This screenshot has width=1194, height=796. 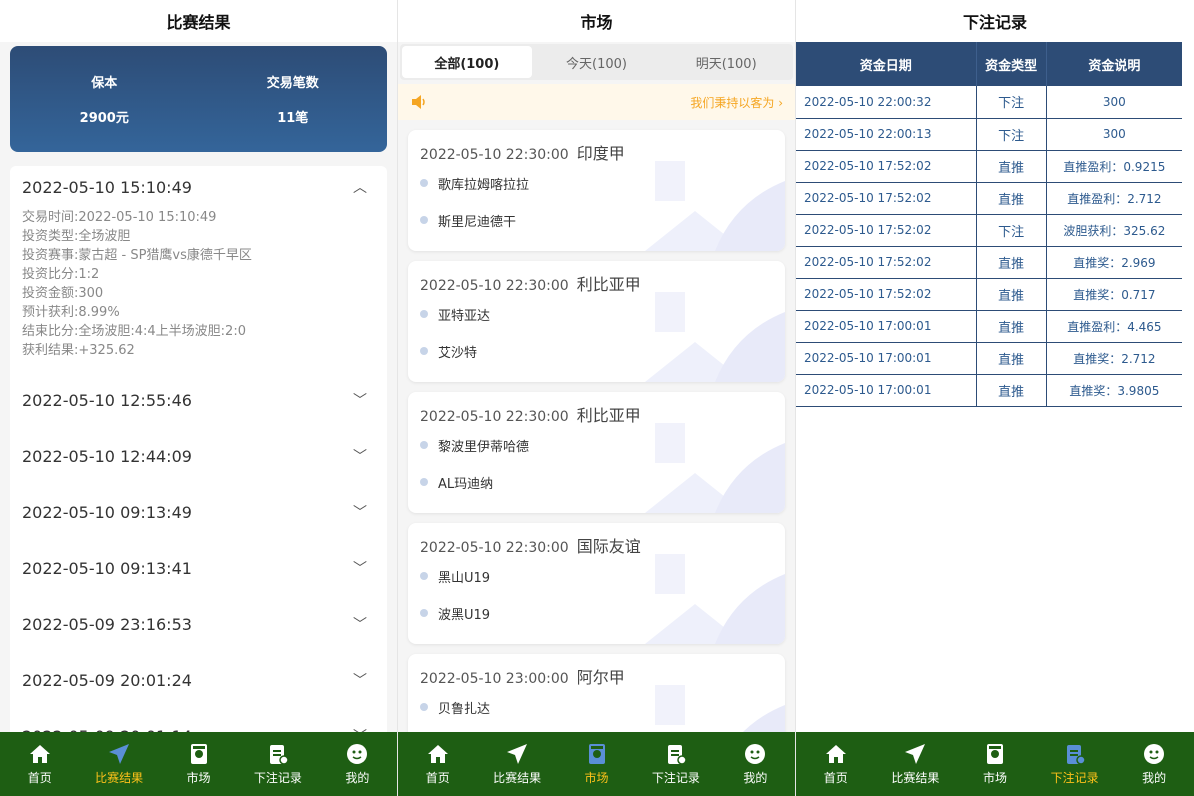 I want to click on table-row: 2022-05-10 17:00:01 直推 直推奖：3.9805, so click(x=989, y=390).